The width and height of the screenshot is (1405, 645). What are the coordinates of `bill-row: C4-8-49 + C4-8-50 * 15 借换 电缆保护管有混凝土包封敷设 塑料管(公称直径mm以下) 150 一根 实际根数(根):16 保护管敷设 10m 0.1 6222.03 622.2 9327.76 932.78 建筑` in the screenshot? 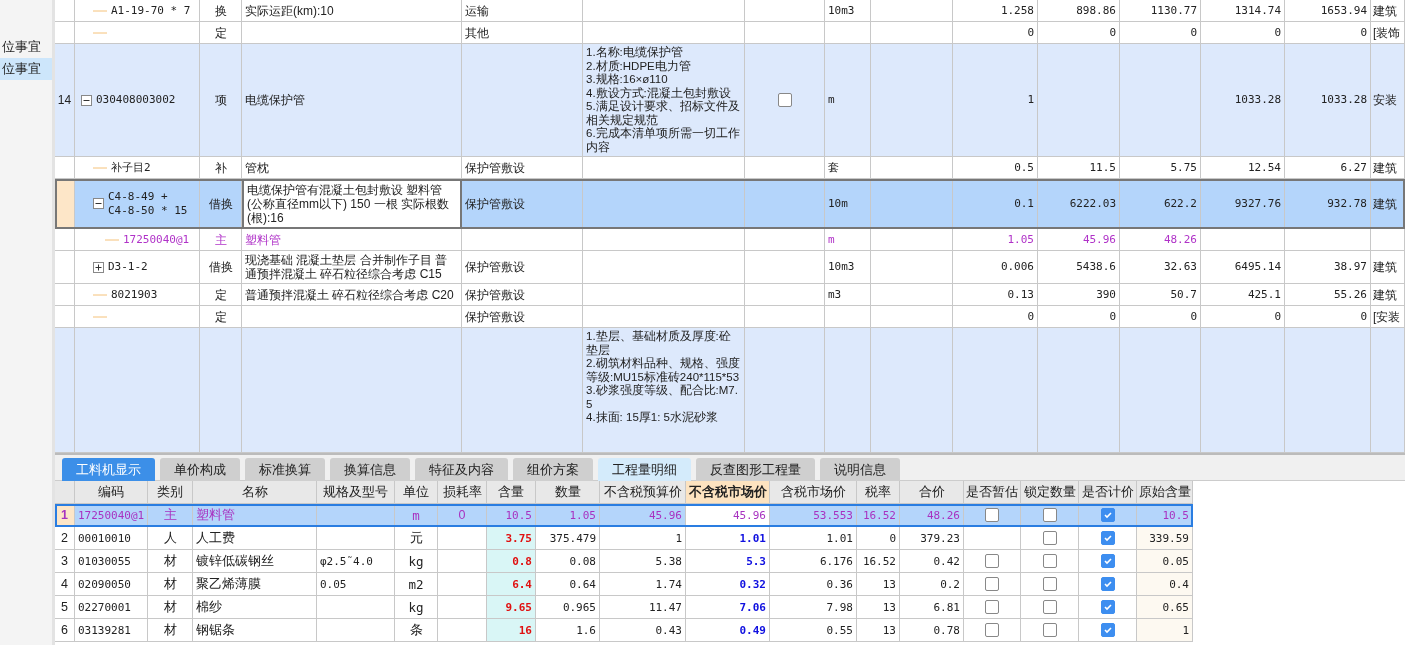 It's located at (730, 204).